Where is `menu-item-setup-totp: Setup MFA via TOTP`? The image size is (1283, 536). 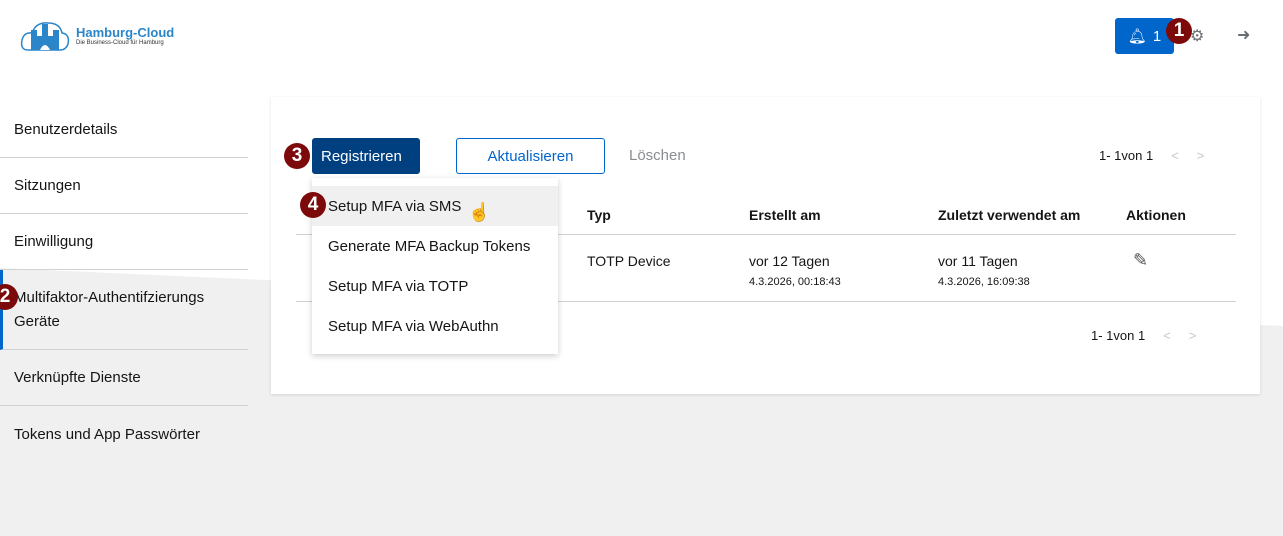 menu-item-setup-totp: Setup MFA via TOTP is located at coordinates (435, 286).